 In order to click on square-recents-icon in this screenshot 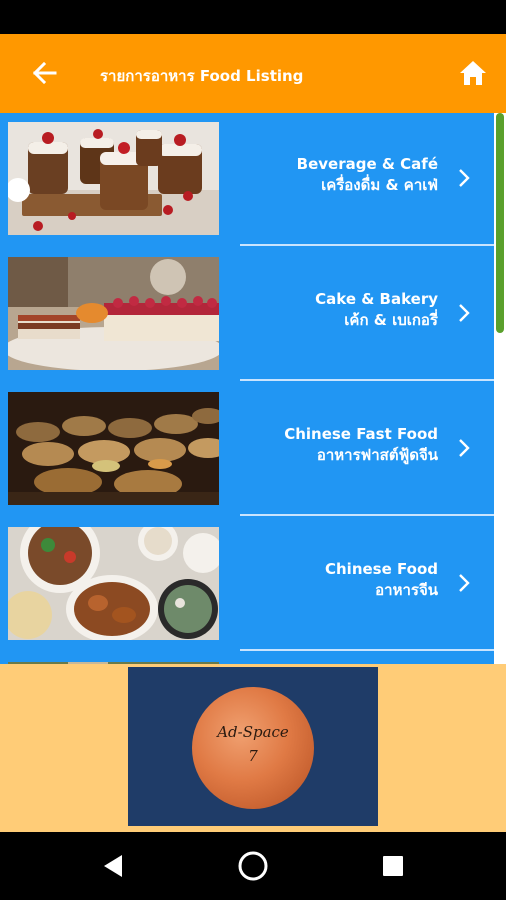, I will do `click(393, 866)`.